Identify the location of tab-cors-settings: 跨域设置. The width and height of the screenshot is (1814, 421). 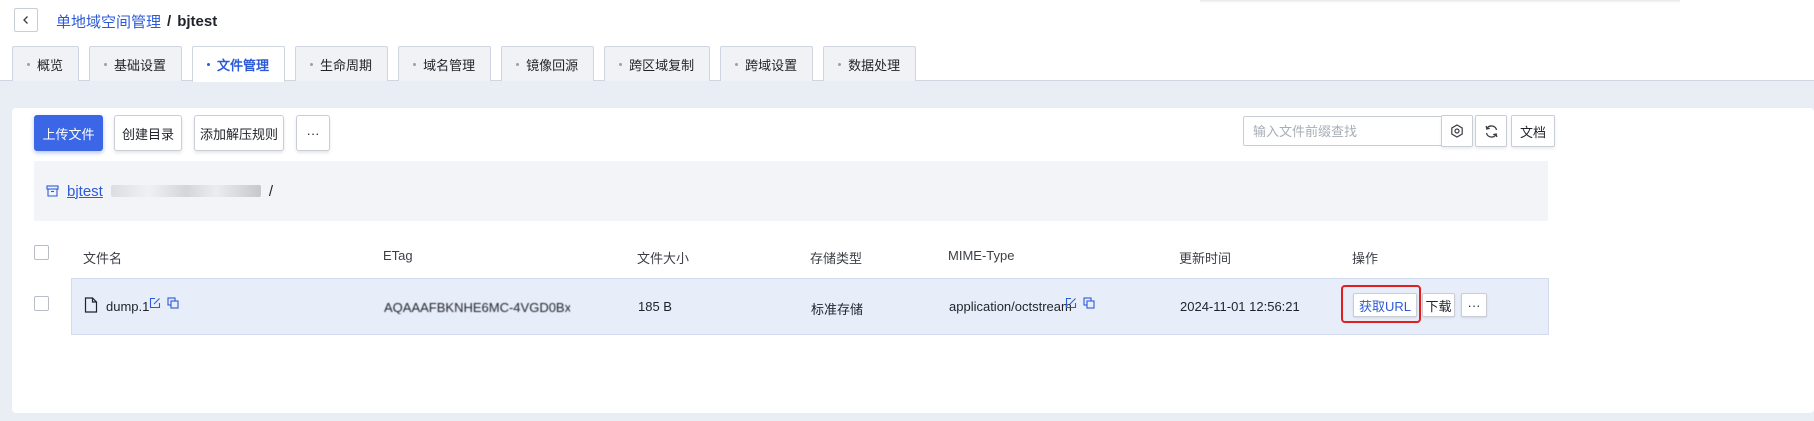
(767, 63).